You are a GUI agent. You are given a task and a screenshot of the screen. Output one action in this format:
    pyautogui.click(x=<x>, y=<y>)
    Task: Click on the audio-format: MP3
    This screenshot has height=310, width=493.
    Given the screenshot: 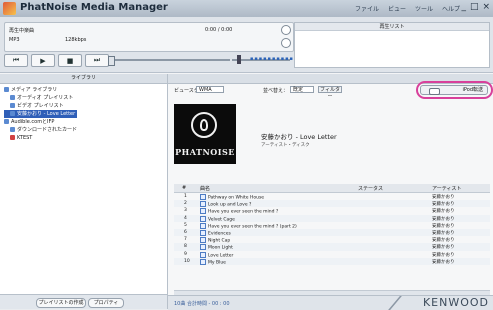 What is the action you would take?
    pyautogui.click(x=14, y=40)
    